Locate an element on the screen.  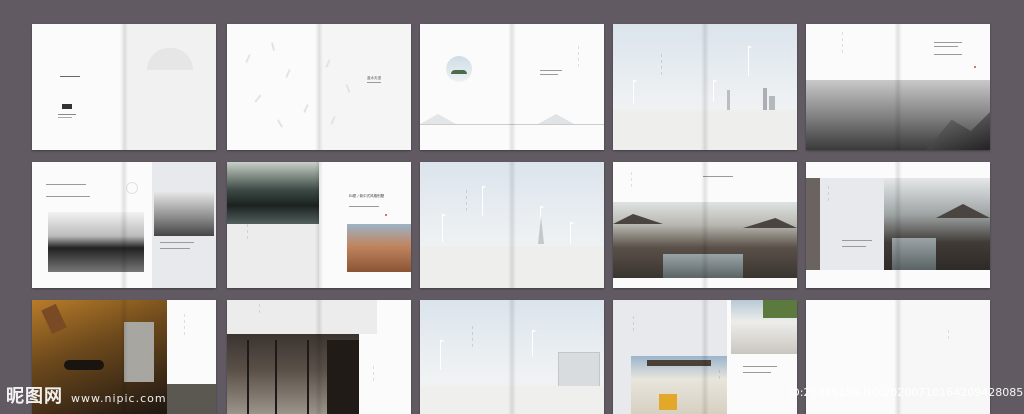
brochure-spread-7: Ri更 / 新中式风格别墅 — — — is located at coordinates (319, 225).